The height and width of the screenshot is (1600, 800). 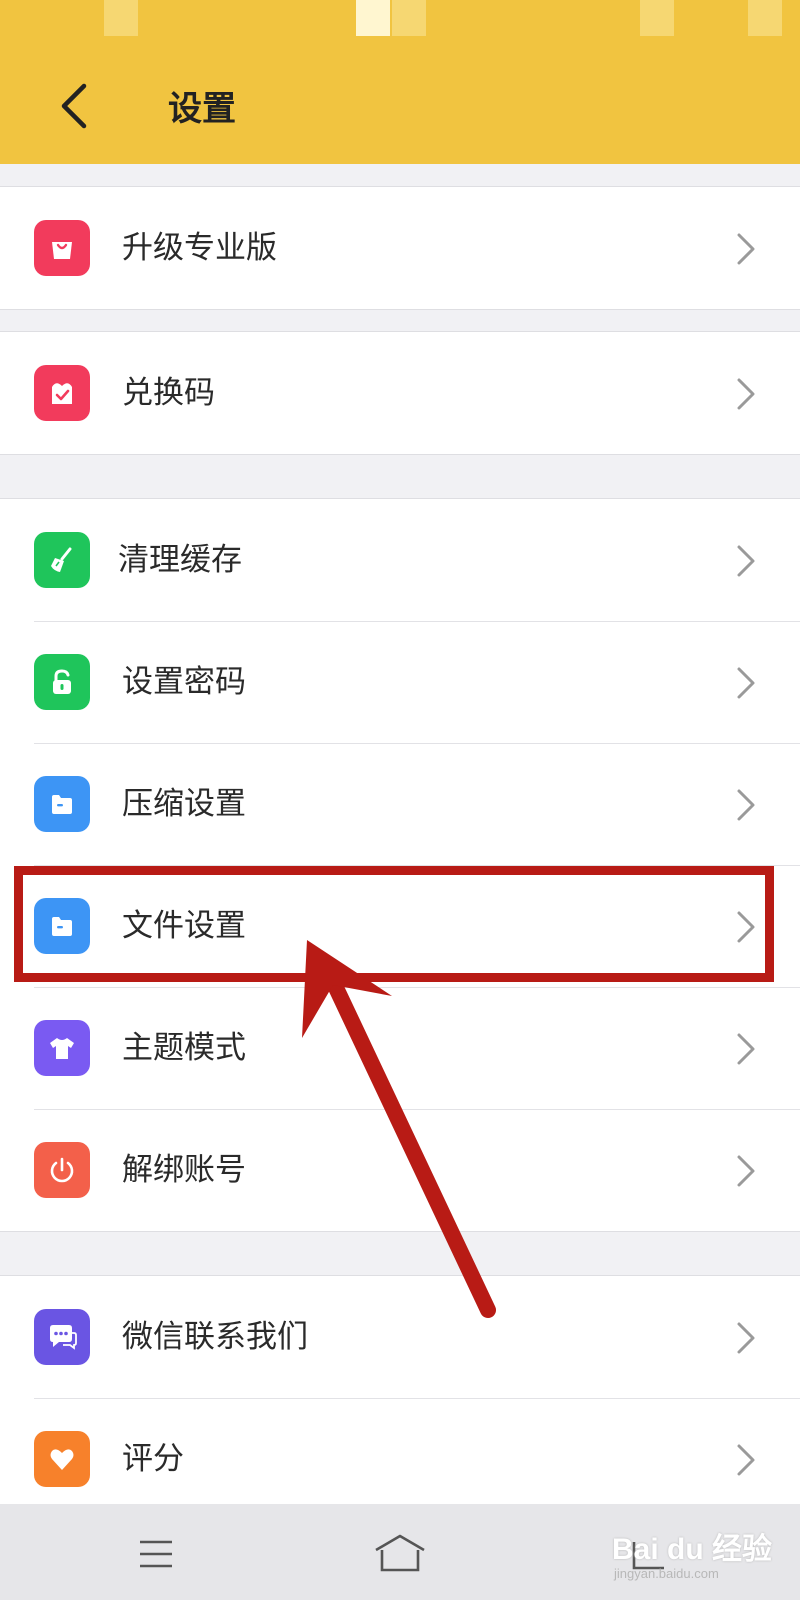 I want to click on settings-item-label: 微信联系我们, so click(x=215, y=1337).